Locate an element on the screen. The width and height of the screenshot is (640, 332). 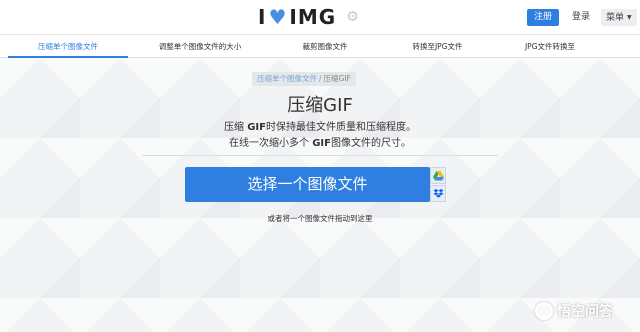
description-line-1: 压缩 GIF时保持最佳文件质量和压缩程度。 is located at coordinates (320, 125).